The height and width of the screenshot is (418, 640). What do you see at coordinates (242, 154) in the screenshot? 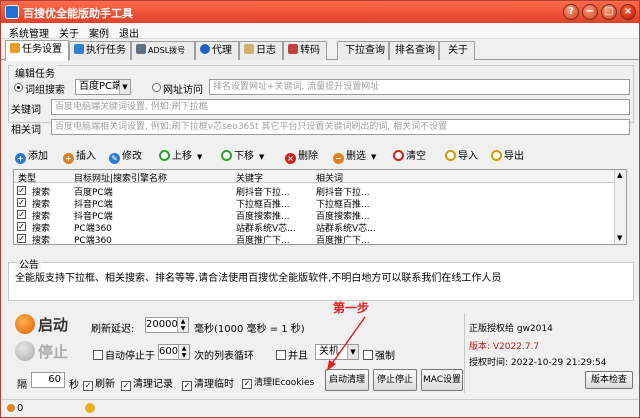
I see `move-down-button: 下移 ▼` at bounding box center [242, 154].